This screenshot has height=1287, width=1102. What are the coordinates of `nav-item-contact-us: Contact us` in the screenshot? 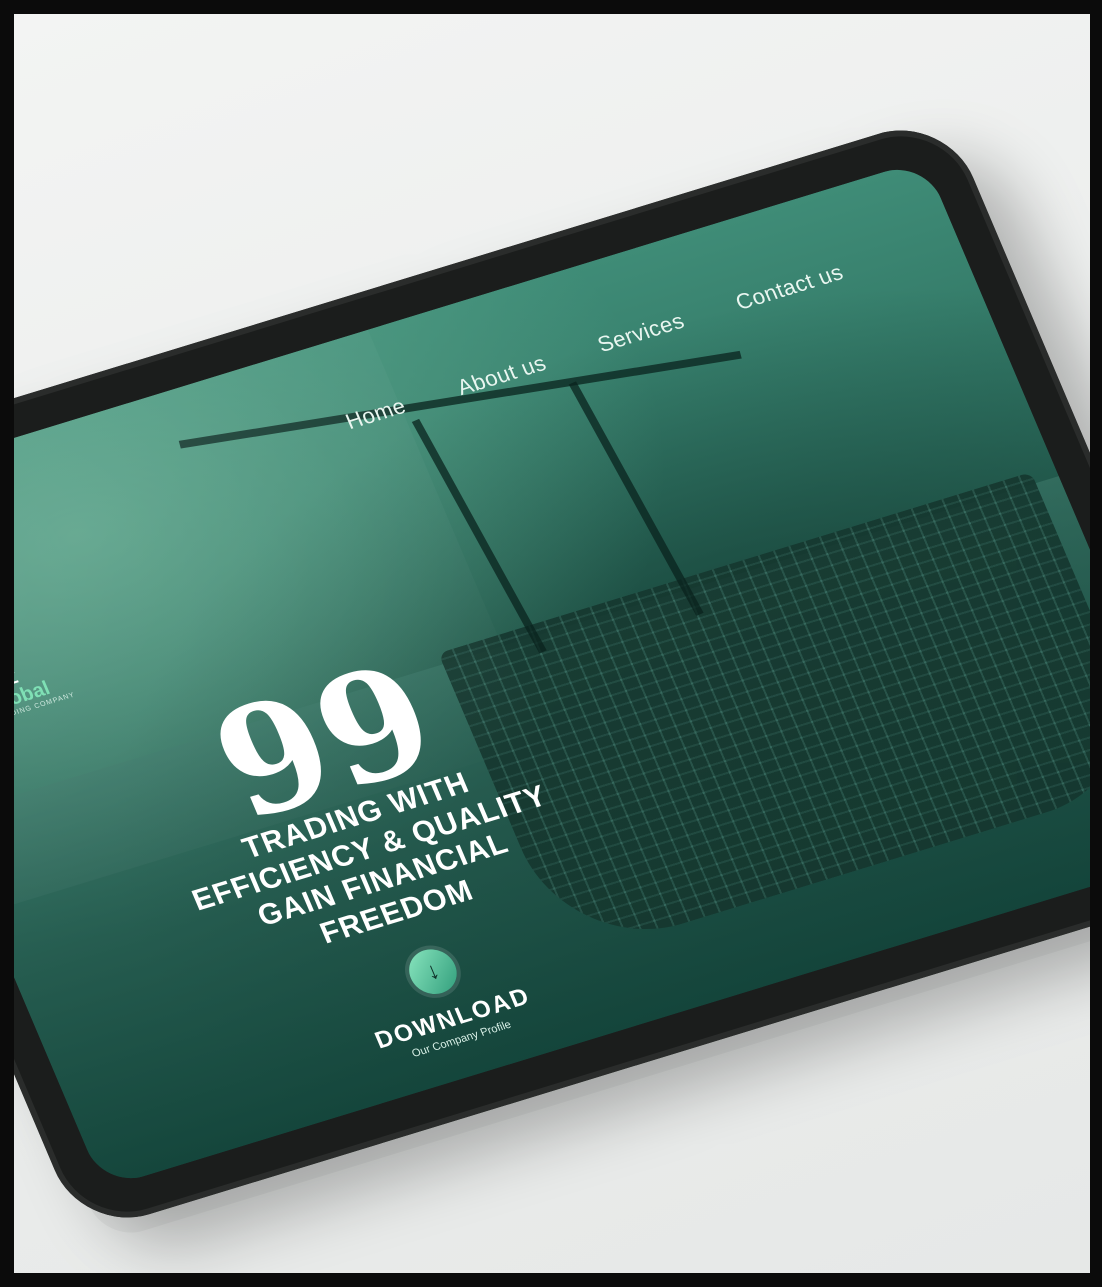 It's located at (790, 287).